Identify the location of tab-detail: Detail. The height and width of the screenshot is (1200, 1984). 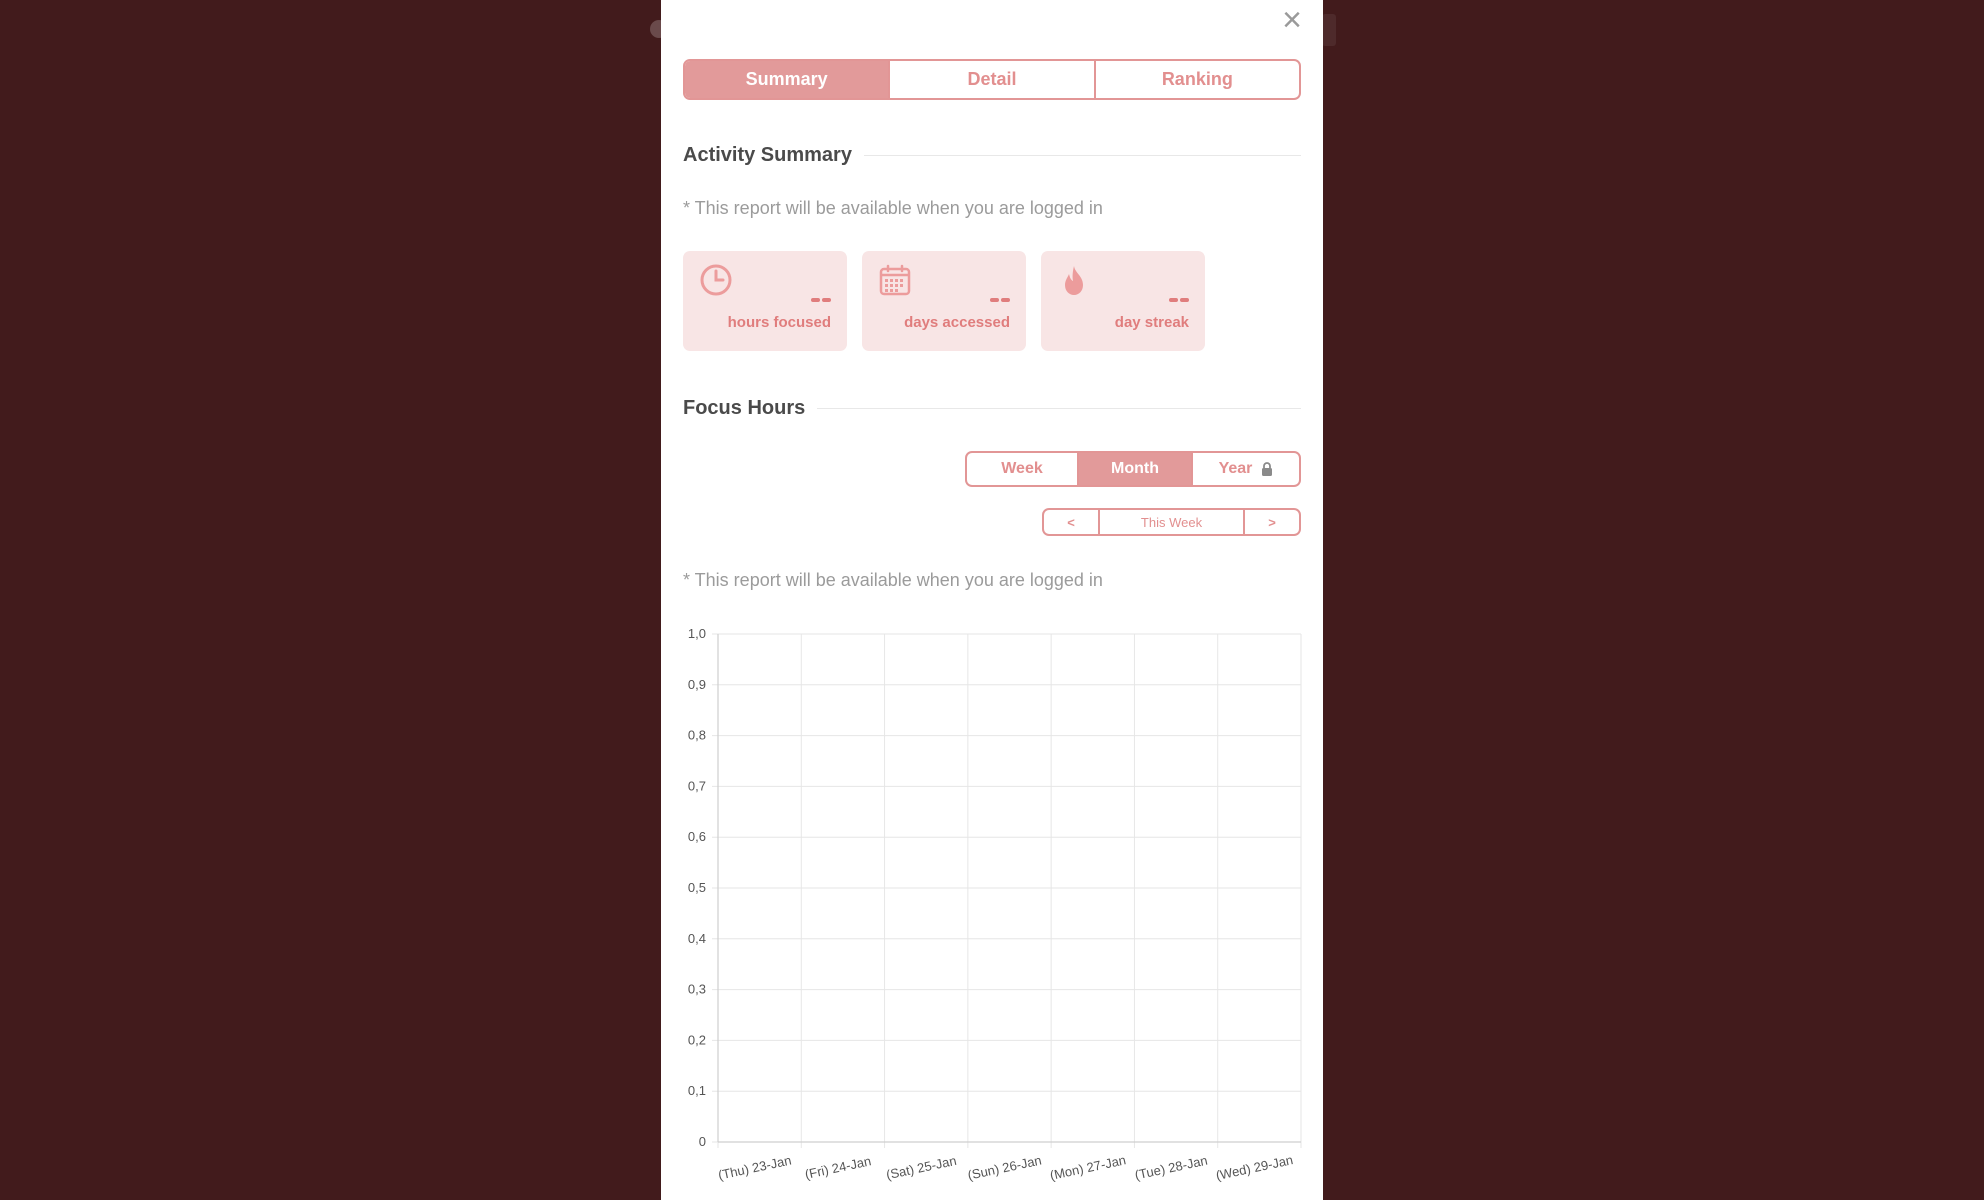
(990, 79).